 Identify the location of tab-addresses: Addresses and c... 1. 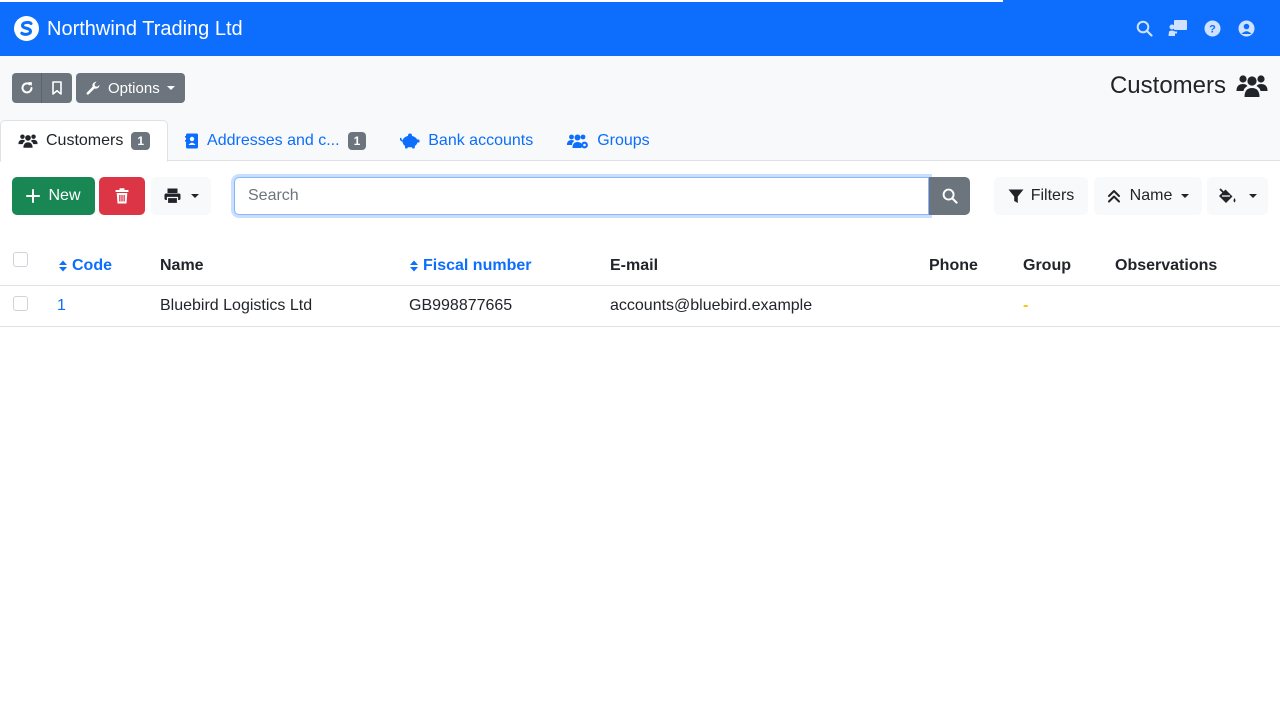
(275, 140).